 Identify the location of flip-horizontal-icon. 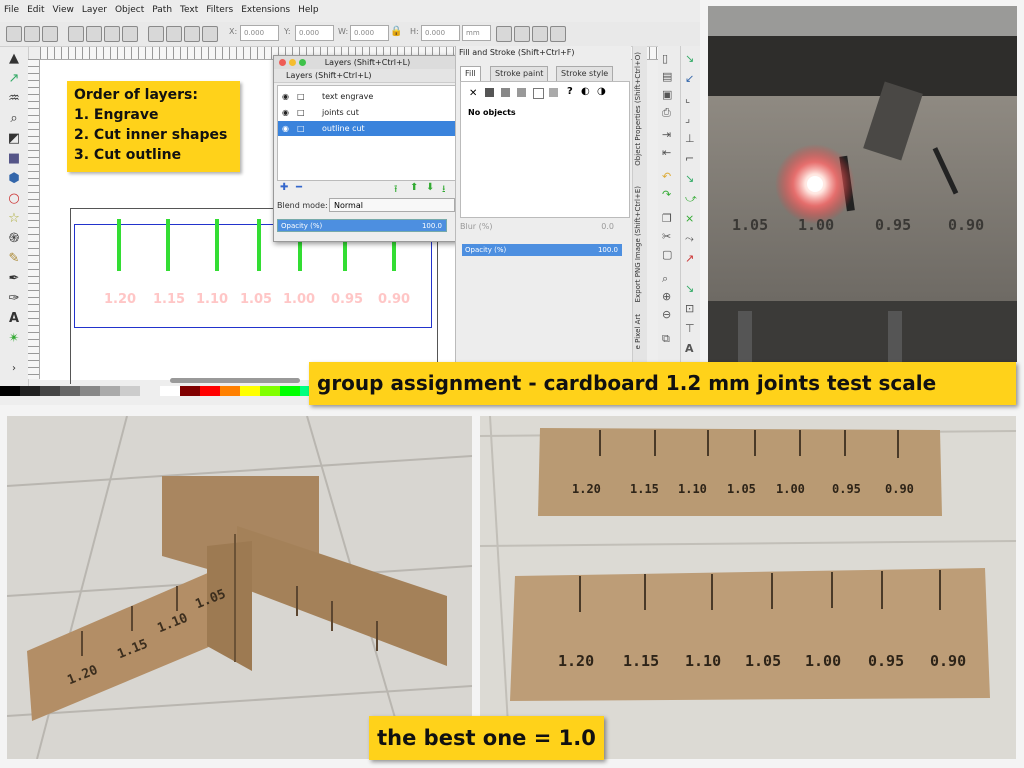
(112, 34).